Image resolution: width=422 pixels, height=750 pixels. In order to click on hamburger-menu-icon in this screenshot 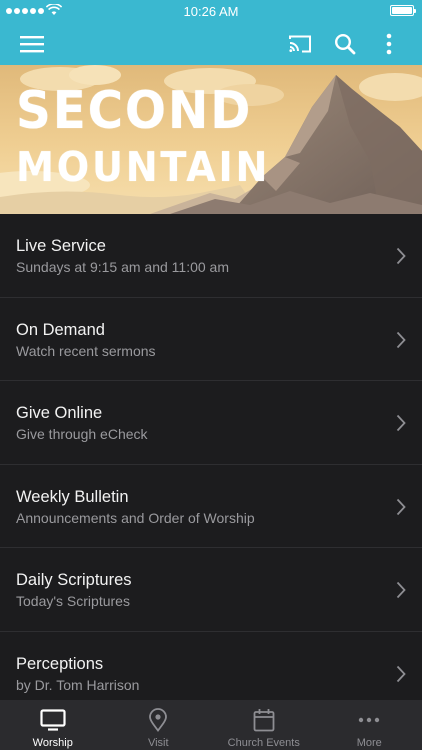, I will do `click(32, 44)`.